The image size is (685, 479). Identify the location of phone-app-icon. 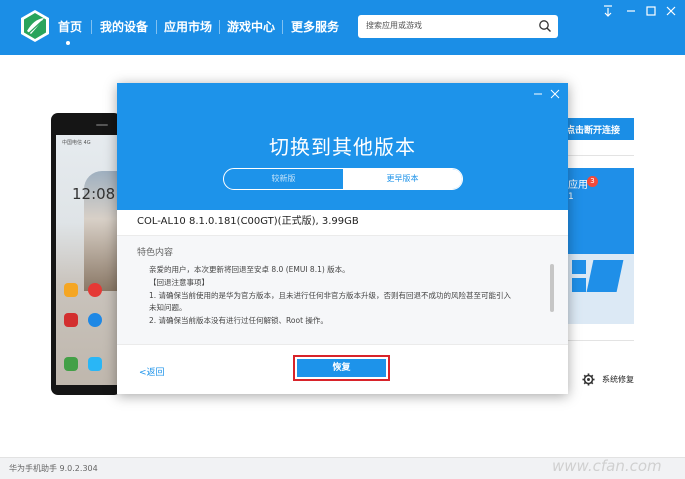
(71, 364).